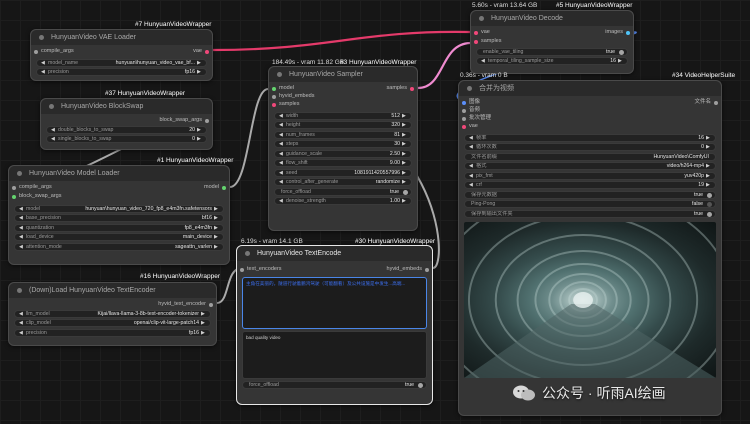 The width and height of the screenshot is (750, 424). What do you see at coordinates (126, 120) in the screenshot?
I see `output-block-swap-args: block_swap_args` at bounding box center [126, 120].